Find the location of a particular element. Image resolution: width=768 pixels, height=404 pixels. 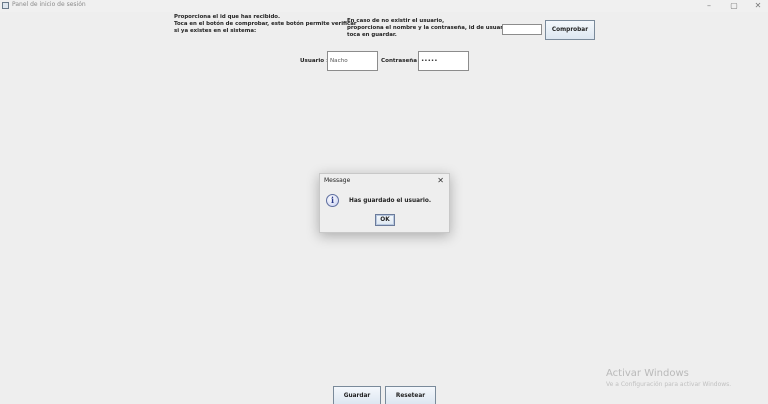

user-id-input is located at coordinates (522, 29).